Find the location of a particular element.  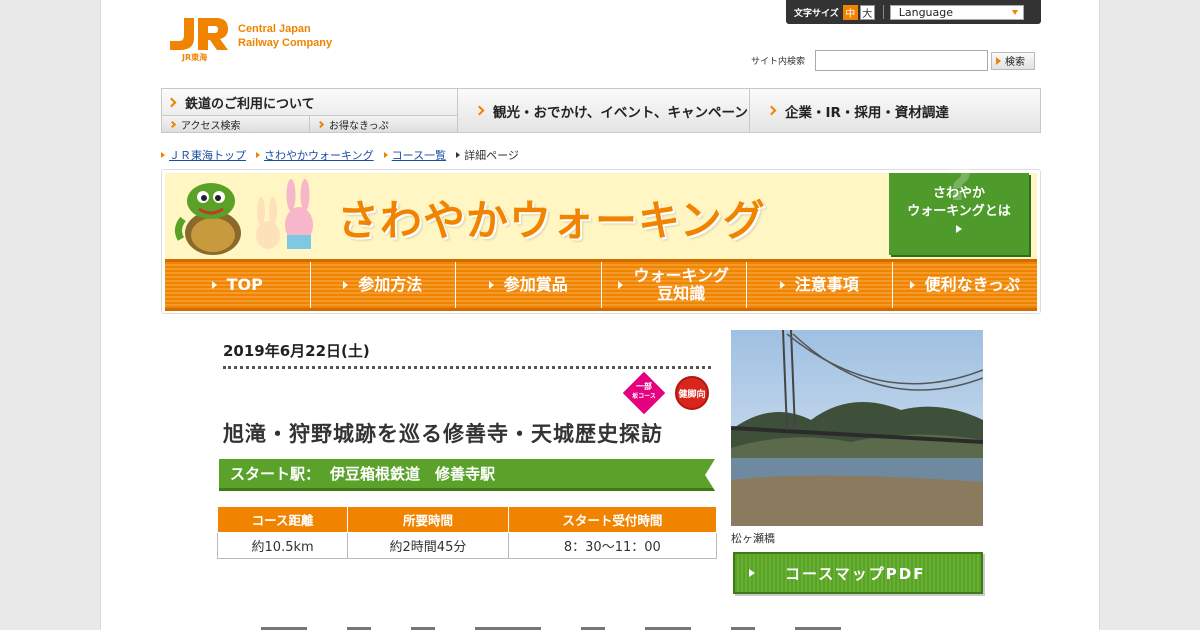

dotted-divider is located at coordinates (467, 367).